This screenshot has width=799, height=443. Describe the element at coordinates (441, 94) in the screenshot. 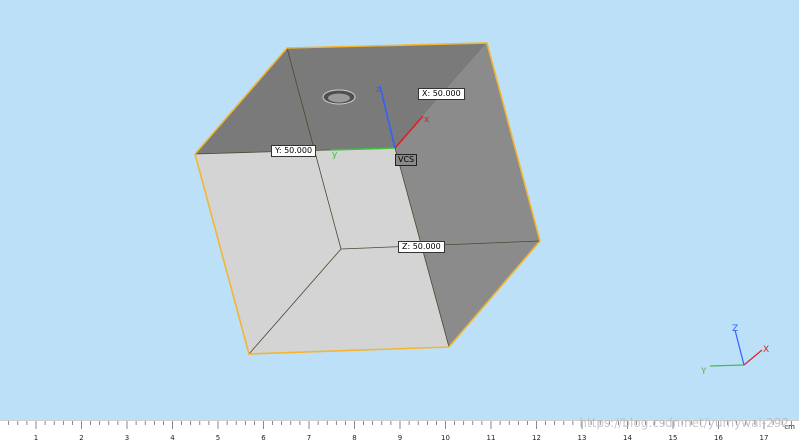

I see `dimension-label-x: X: 50.000` at that location.